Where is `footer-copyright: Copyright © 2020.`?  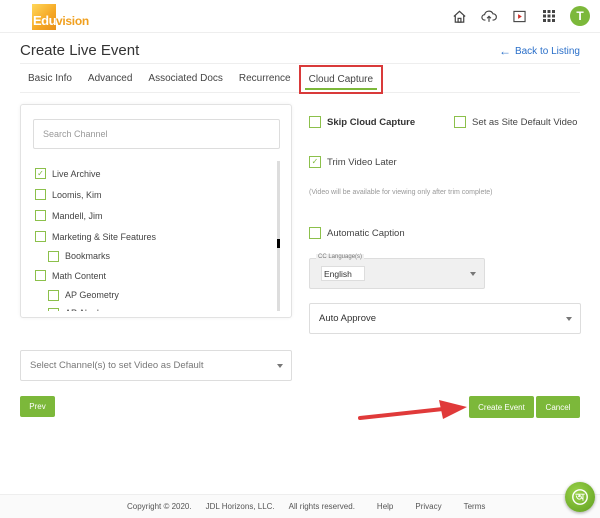
footer-copyright: Copyright © 2020. is located at coordinates (159, 506).